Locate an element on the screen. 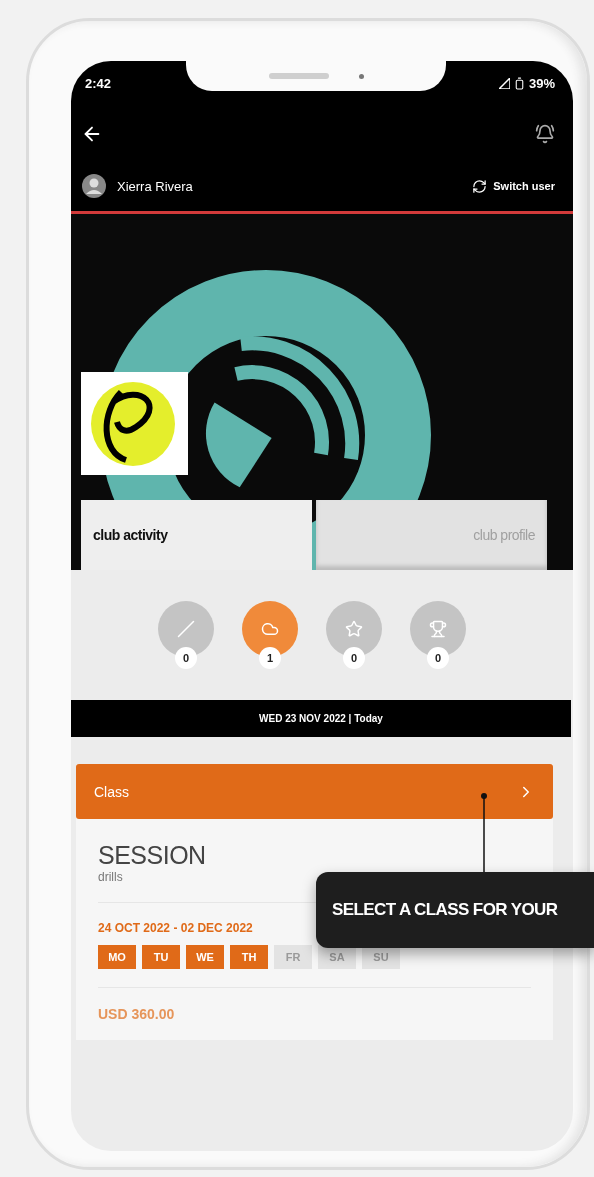  status-time: 2:42 is located at coordinates (98, 83).